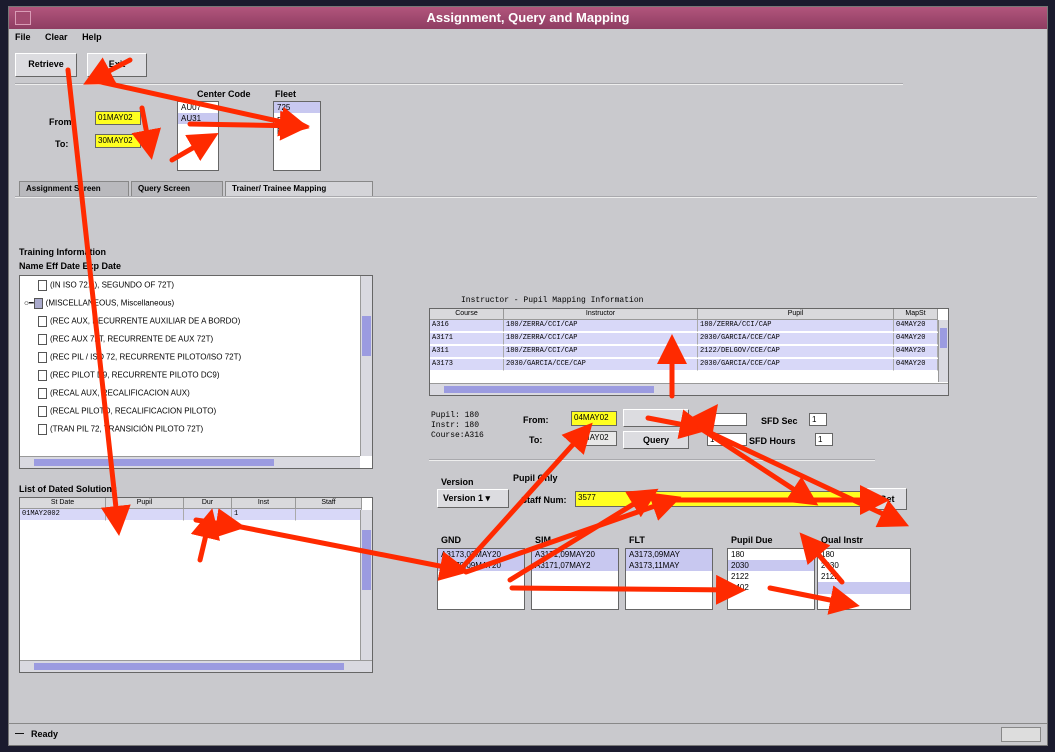 This screenshot has width=1055, height=752. I want to click on version-select: Version 1 ▾, so click(473, 498).